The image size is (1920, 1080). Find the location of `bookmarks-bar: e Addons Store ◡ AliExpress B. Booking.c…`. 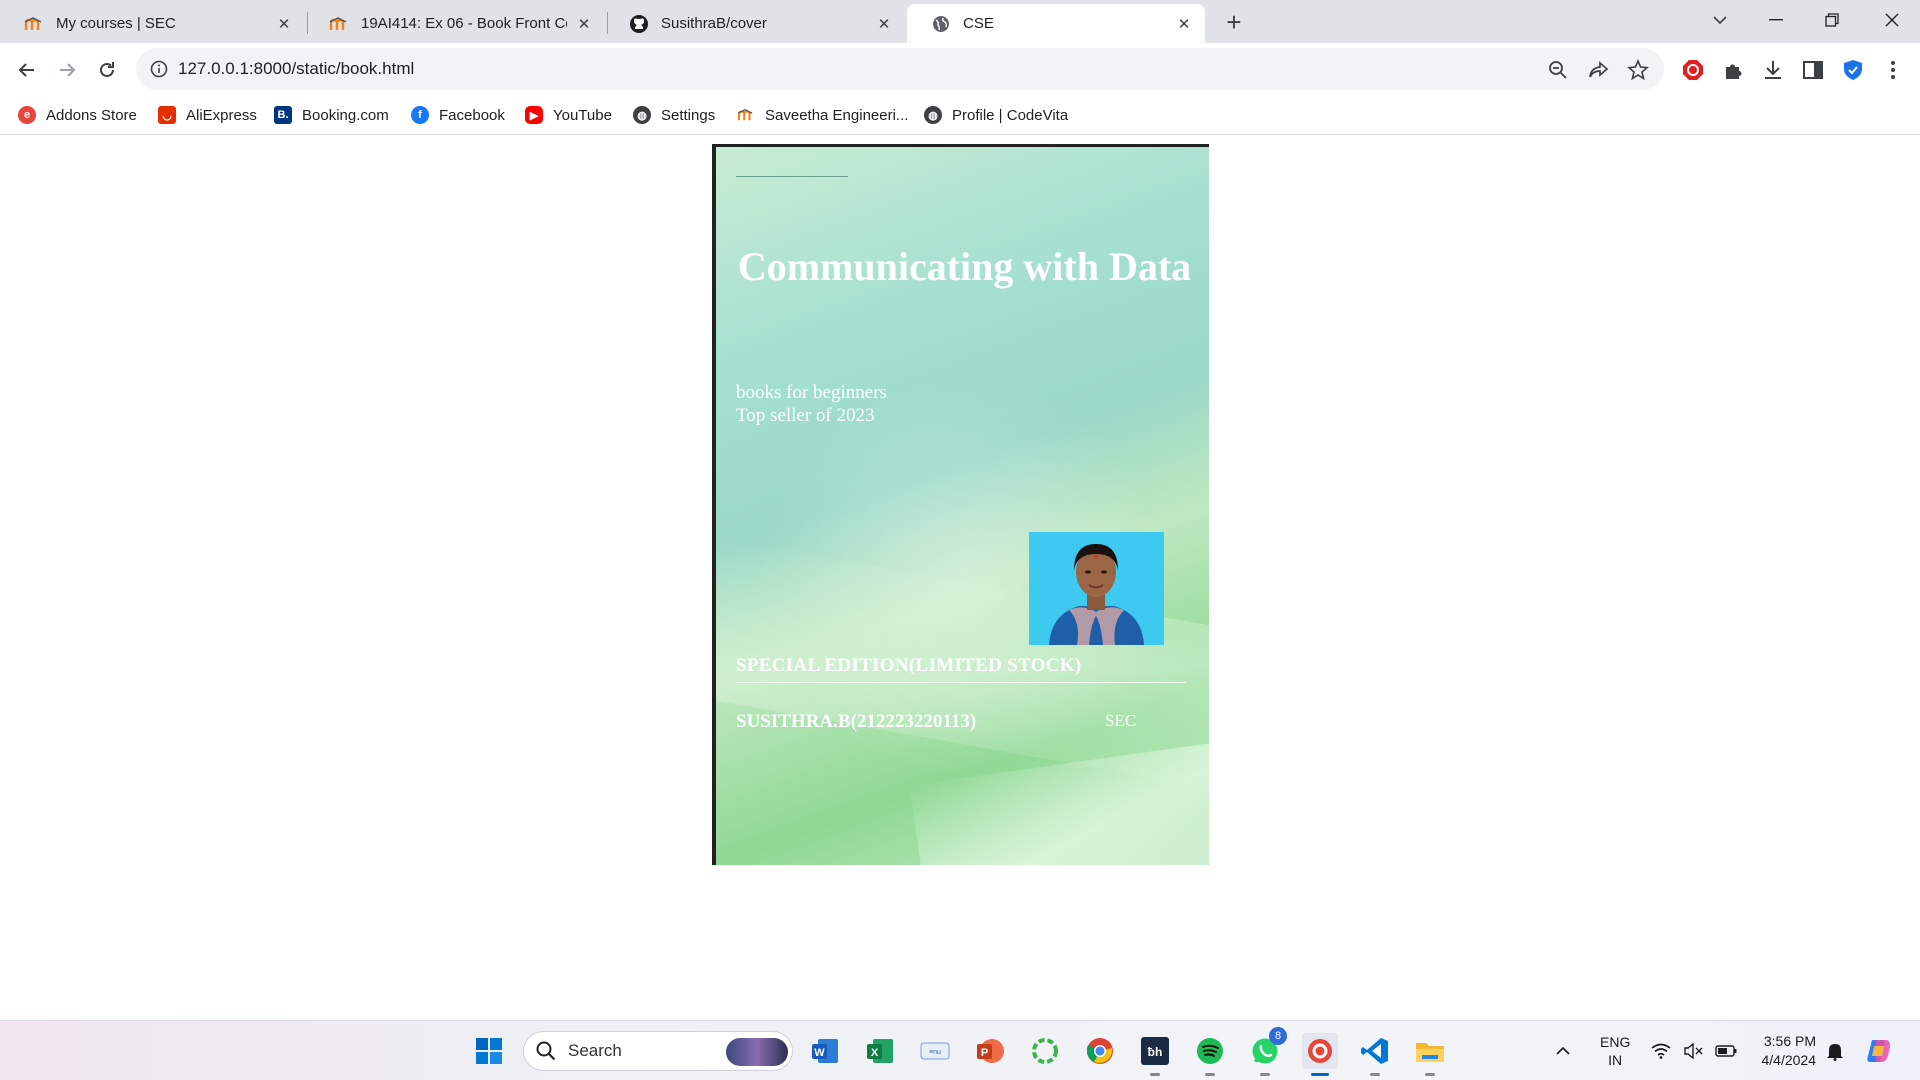

bookmarks-bar: e Addons Store ◡ AliExpress B. Booking.c… is located at coordinates (960, 115).